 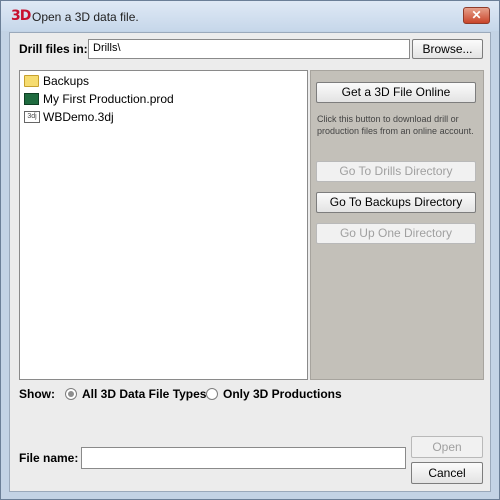 I want to click on drill-files-label: Drill files in:, so click(x=53, y=49).